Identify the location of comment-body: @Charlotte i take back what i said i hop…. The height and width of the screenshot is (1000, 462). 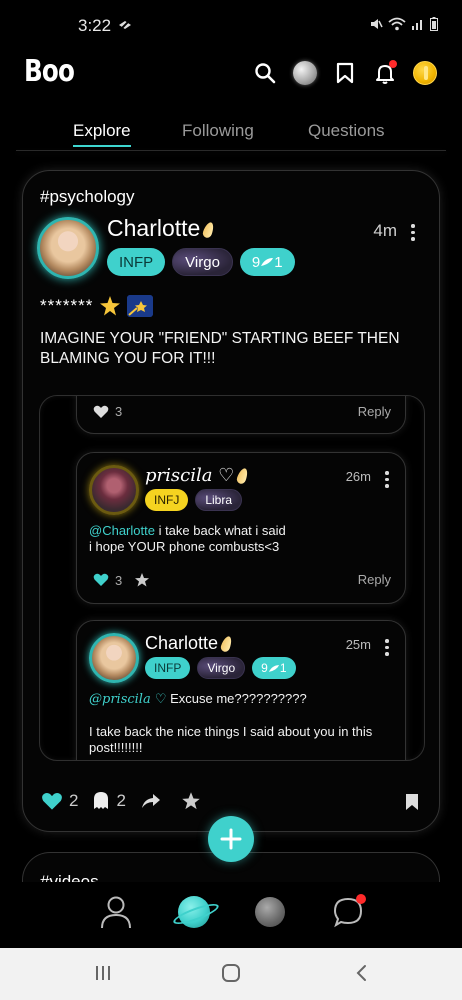
(242, 539).